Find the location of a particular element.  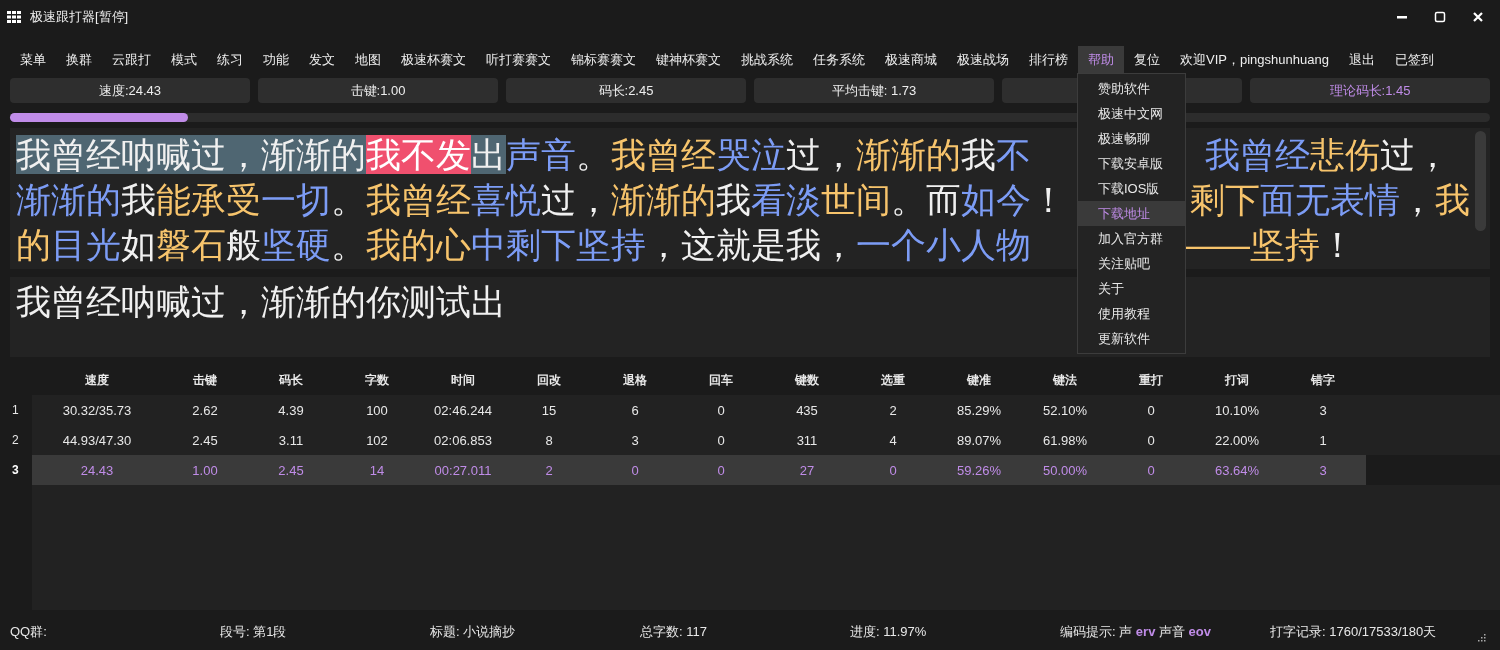

menu-item: 锦标赛赛文 is located at coordinates (603, 60).